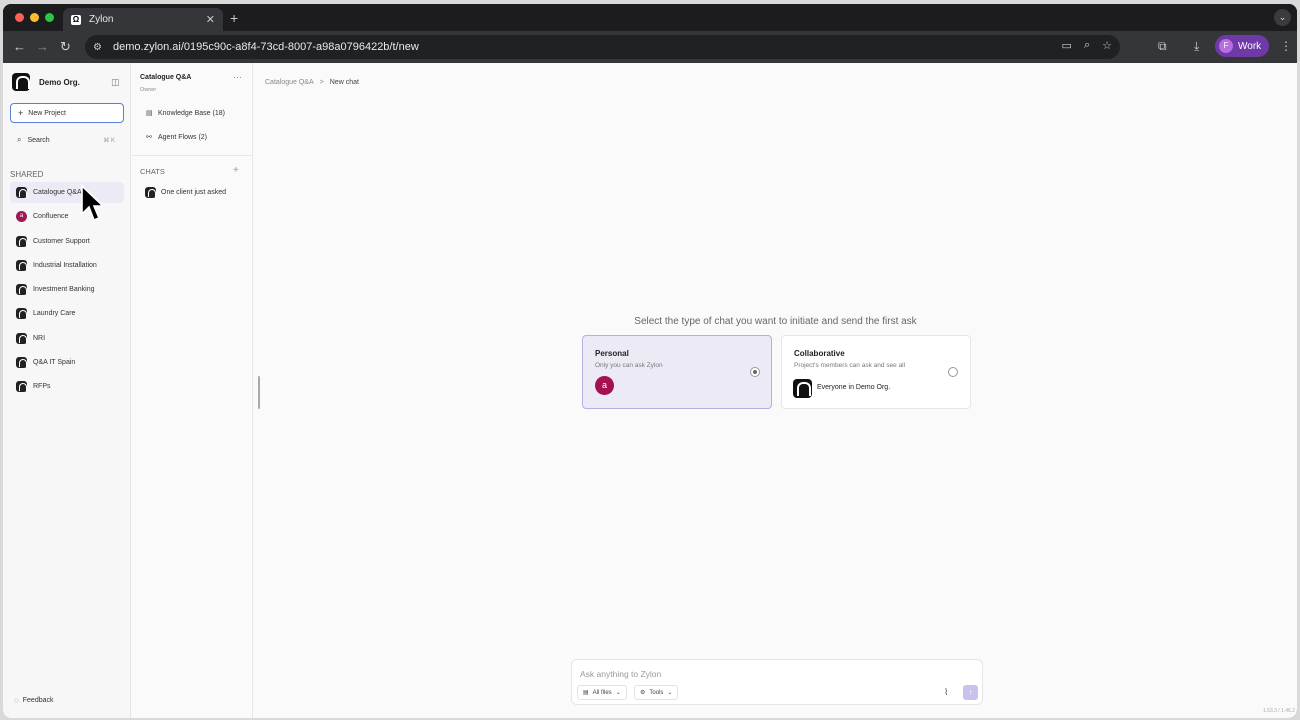  I want to click on sidebar-item-label: Q&A IT Spain, so click(54, 363).